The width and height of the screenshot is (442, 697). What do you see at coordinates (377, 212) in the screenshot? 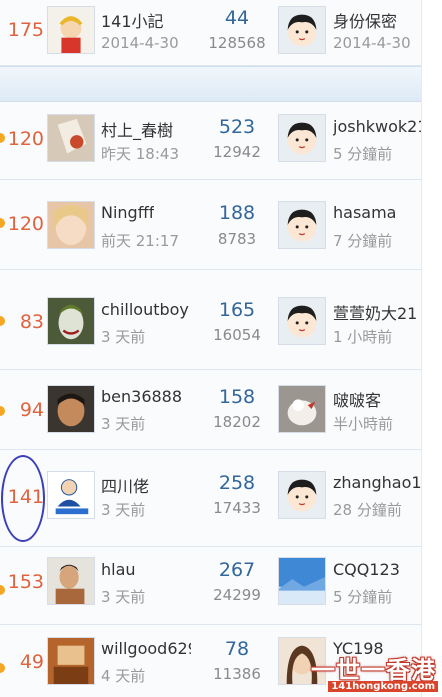
I see `last-reply-user: hasama` at bounding box center [377, 212].